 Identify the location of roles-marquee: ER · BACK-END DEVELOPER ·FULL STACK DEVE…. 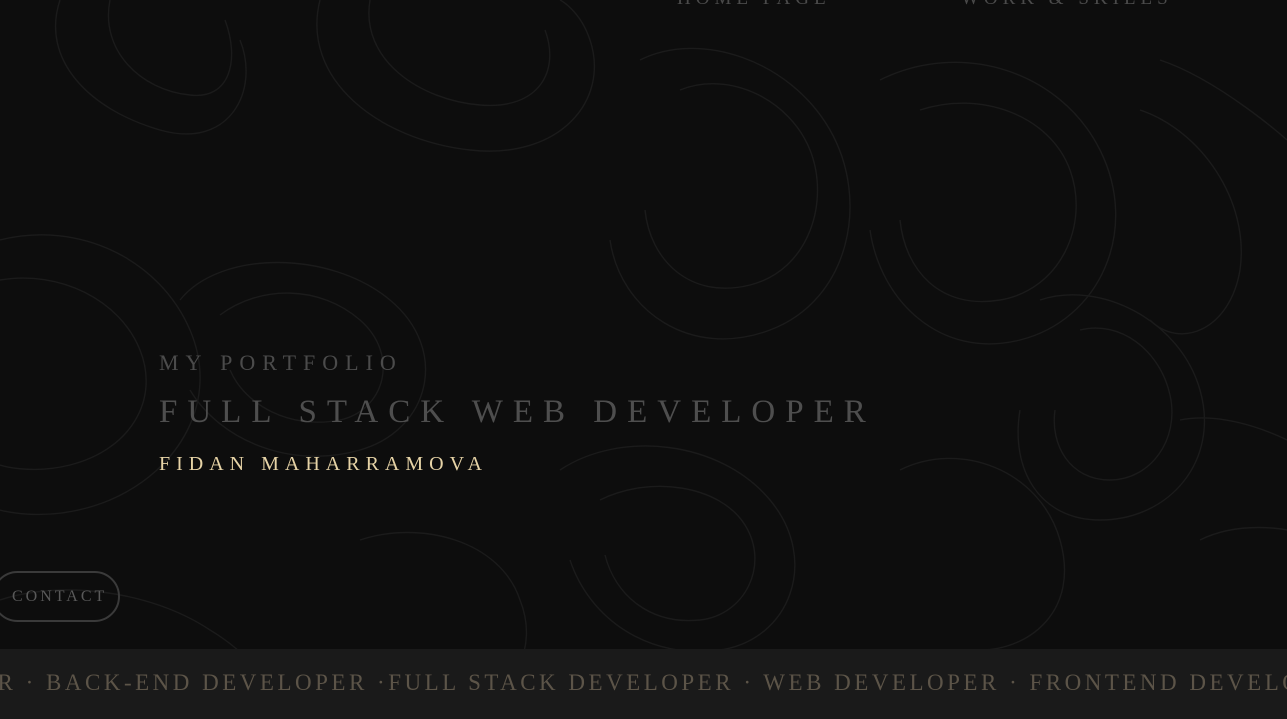
(643, 684).